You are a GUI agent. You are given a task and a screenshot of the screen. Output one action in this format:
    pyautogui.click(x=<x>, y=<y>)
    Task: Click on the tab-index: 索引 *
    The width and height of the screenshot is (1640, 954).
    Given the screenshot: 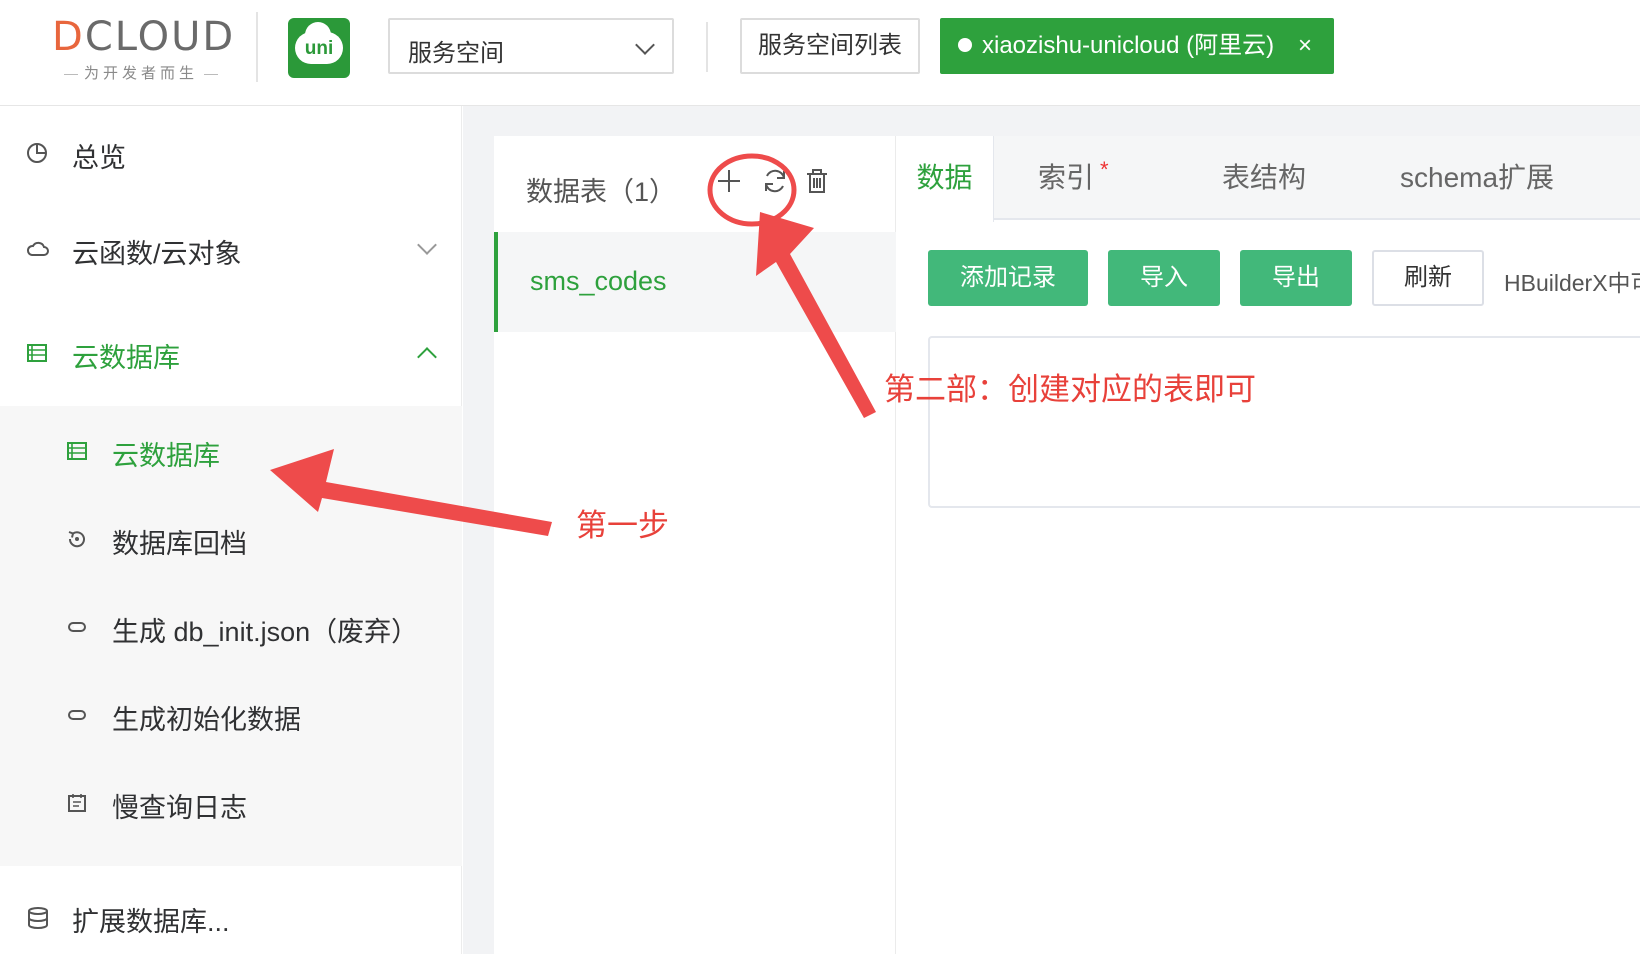 What is the action you would take?
    pyautogui.click(x=1073, y=178)
    